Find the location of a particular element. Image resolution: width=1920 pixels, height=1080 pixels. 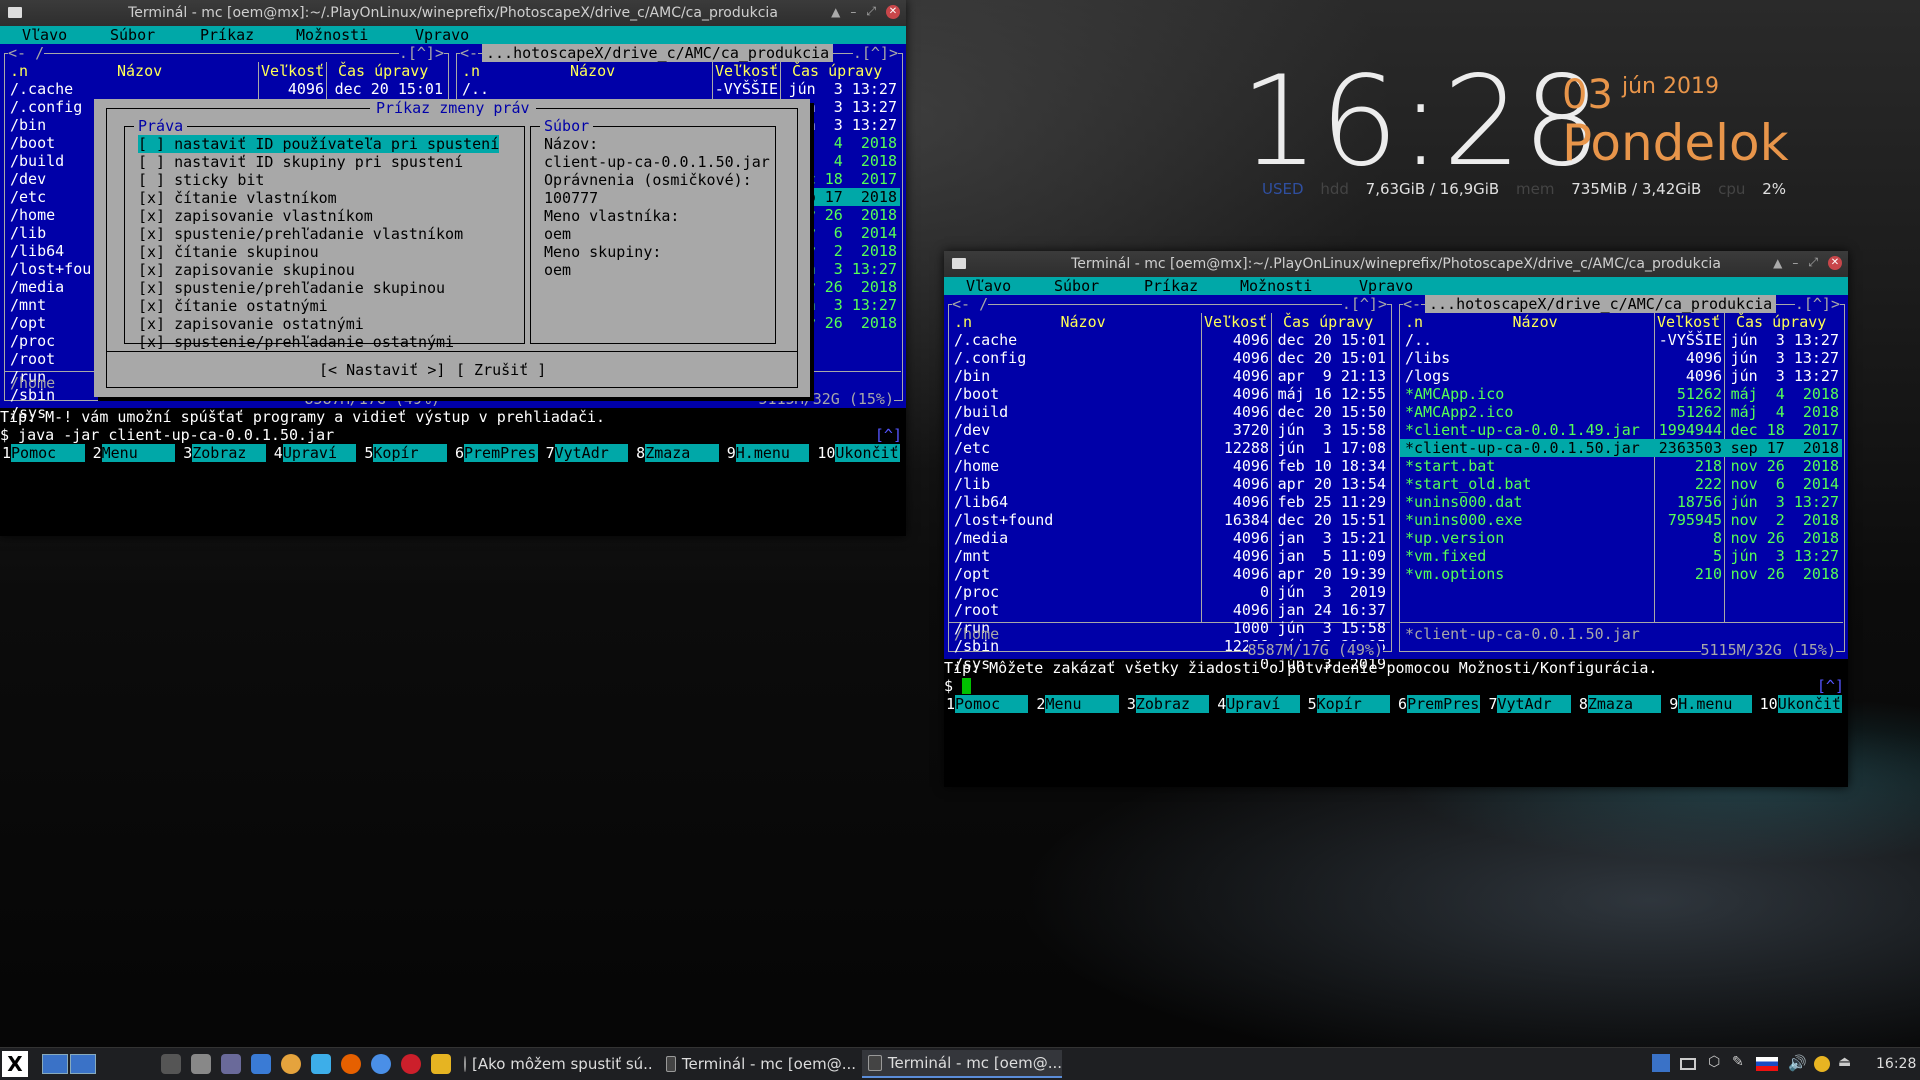

file-row: /boot 4096 máj 16 12:55 is located at coordinates (1169, 394).